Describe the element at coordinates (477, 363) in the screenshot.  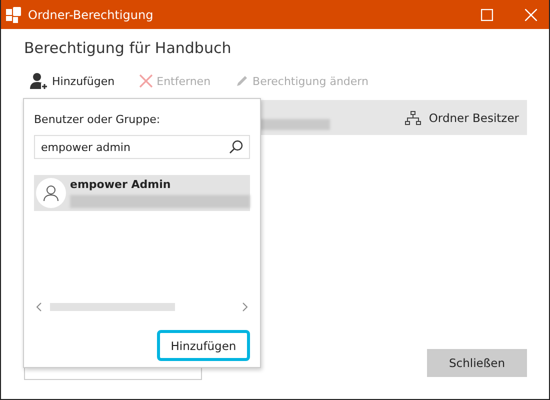
I see `close-button: Schließen` at that location.